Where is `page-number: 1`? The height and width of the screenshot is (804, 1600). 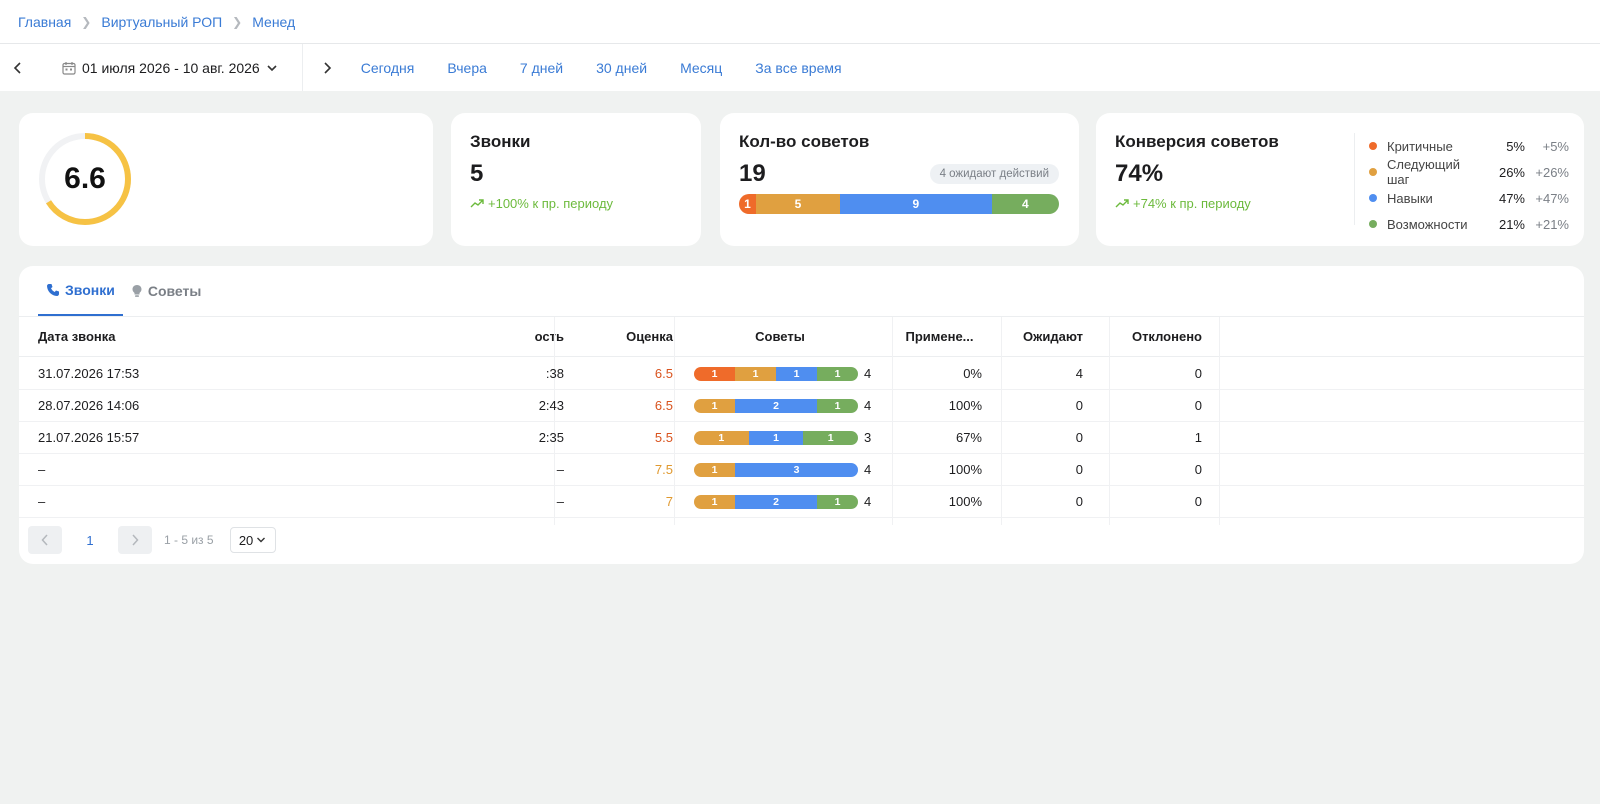 page-number: 1 is located at coordinates (90, 540).